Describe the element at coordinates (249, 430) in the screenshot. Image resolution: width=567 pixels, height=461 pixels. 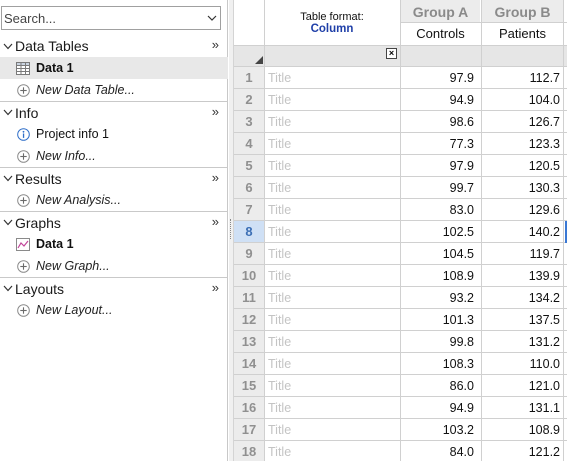
I see `row-number: 17` at that location.